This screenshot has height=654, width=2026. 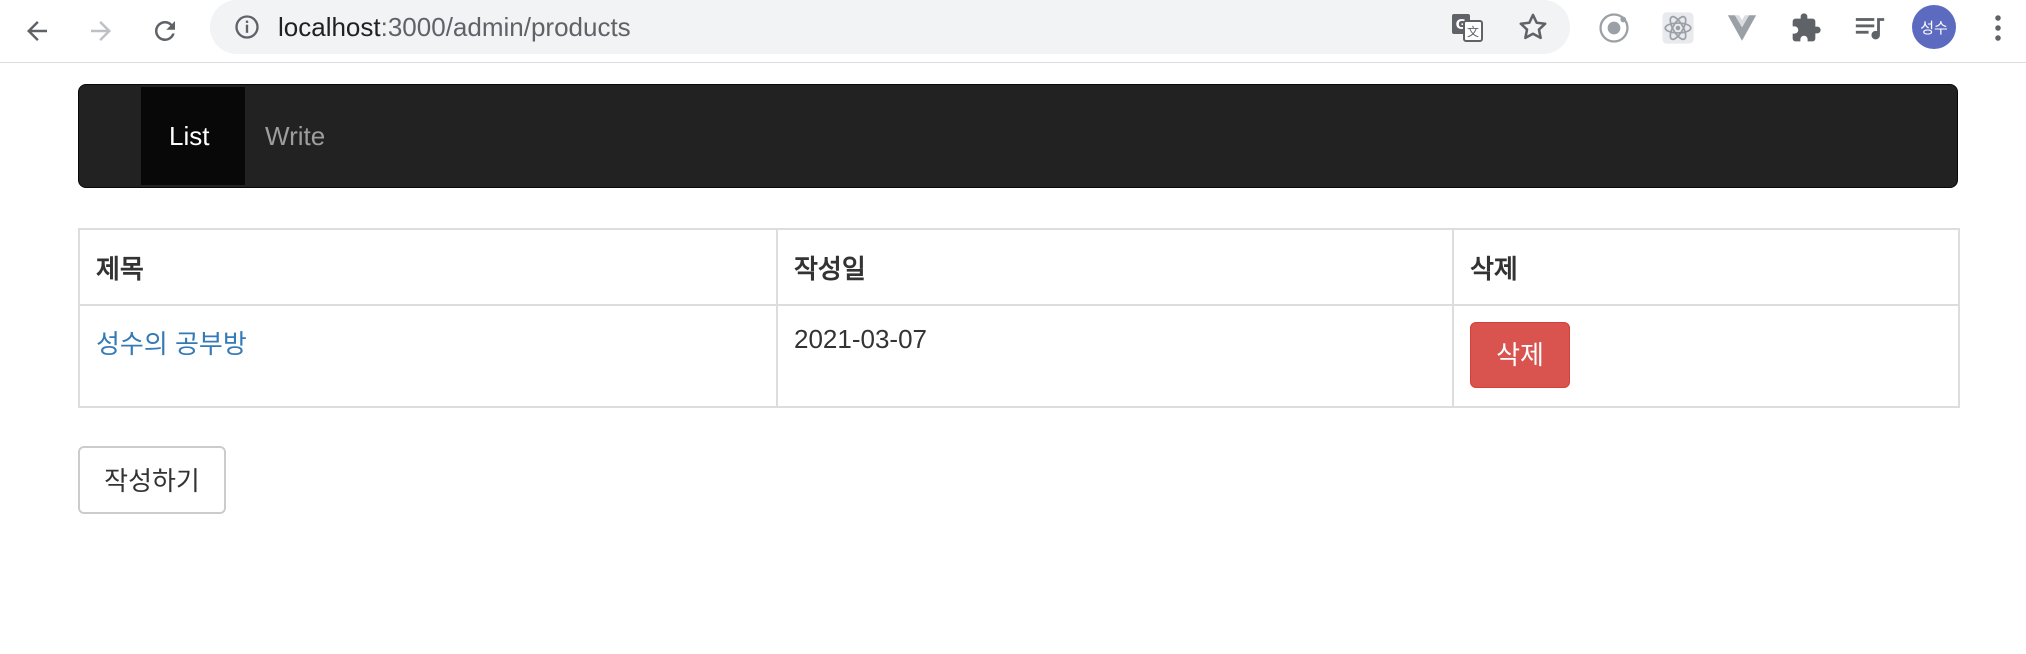 What do you see at coordinates (1533, 27) in the screenshot?
I see `bookmark-star-icon` at bounding box center [1533, 27].